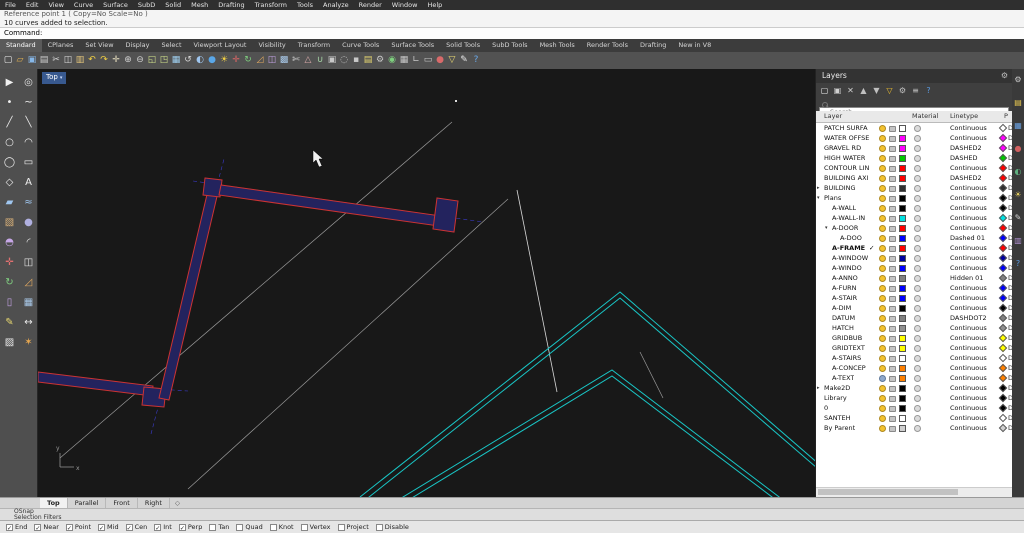 This screenshot has width=1024, height=533. I want to click on layer-name: WATER OFFSE, so click(846, 138).